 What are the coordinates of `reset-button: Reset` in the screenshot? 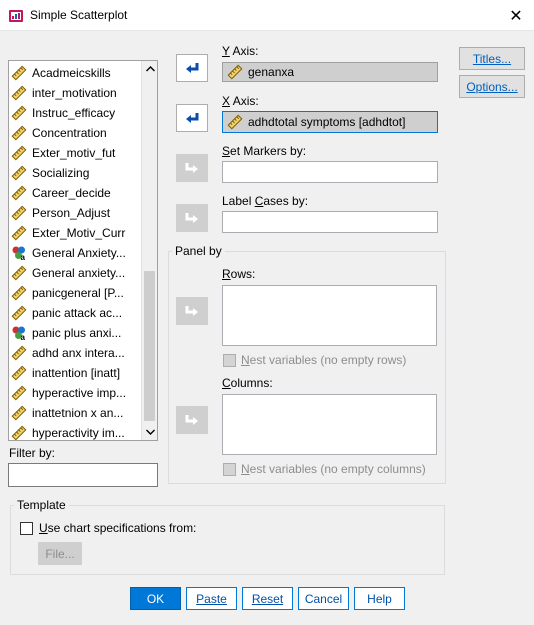 It's located at (267, 598).